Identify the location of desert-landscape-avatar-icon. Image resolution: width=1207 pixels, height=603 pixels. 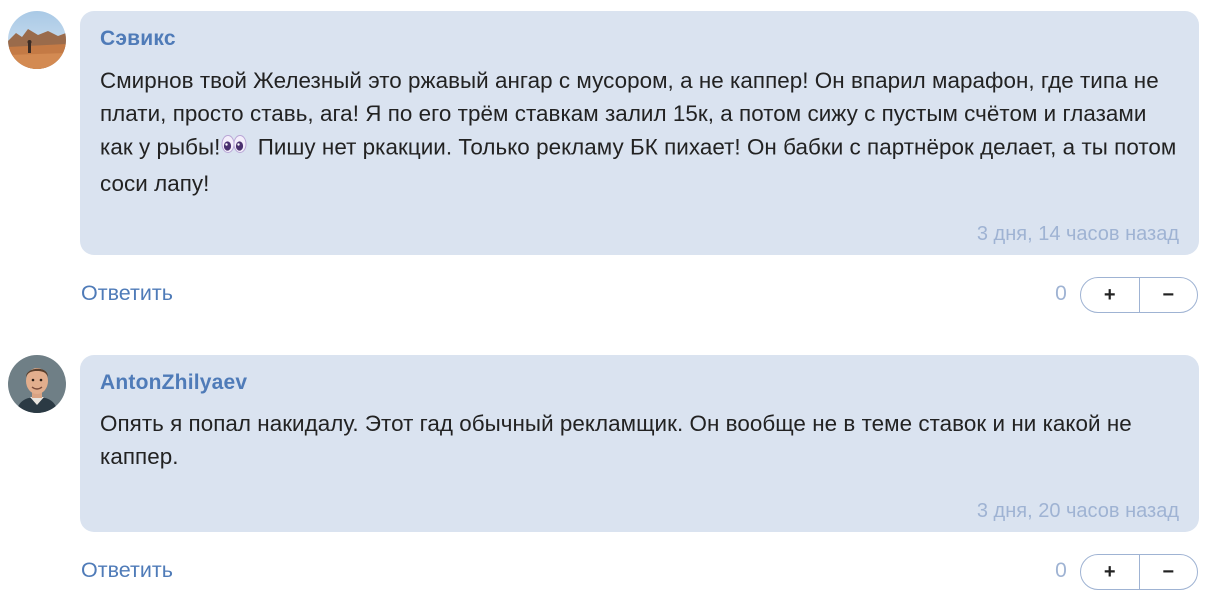
(37, 40).